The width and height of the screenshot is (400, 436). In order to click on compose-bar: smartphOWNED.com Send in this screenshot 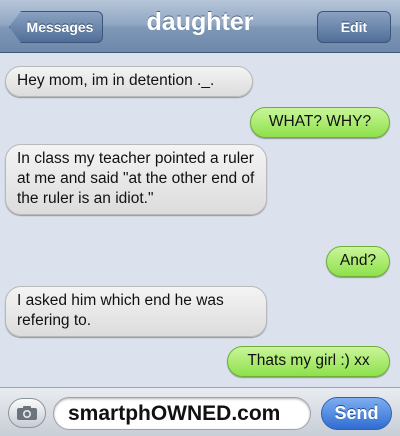, I will do `click(200, 411)`.